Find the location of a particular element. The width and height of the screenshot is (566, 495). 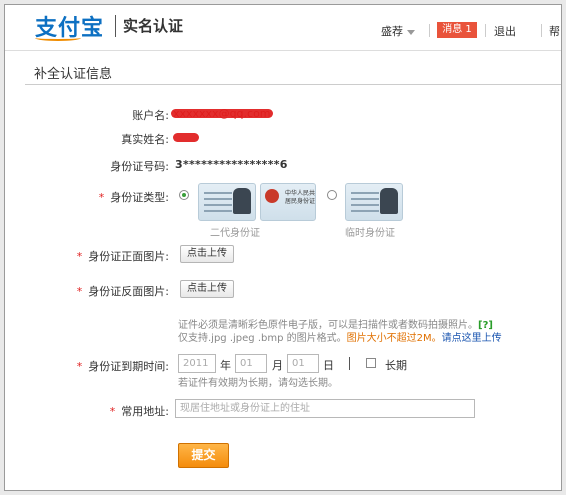

user-name: 盛荐 is located at coordinates (392, 31).